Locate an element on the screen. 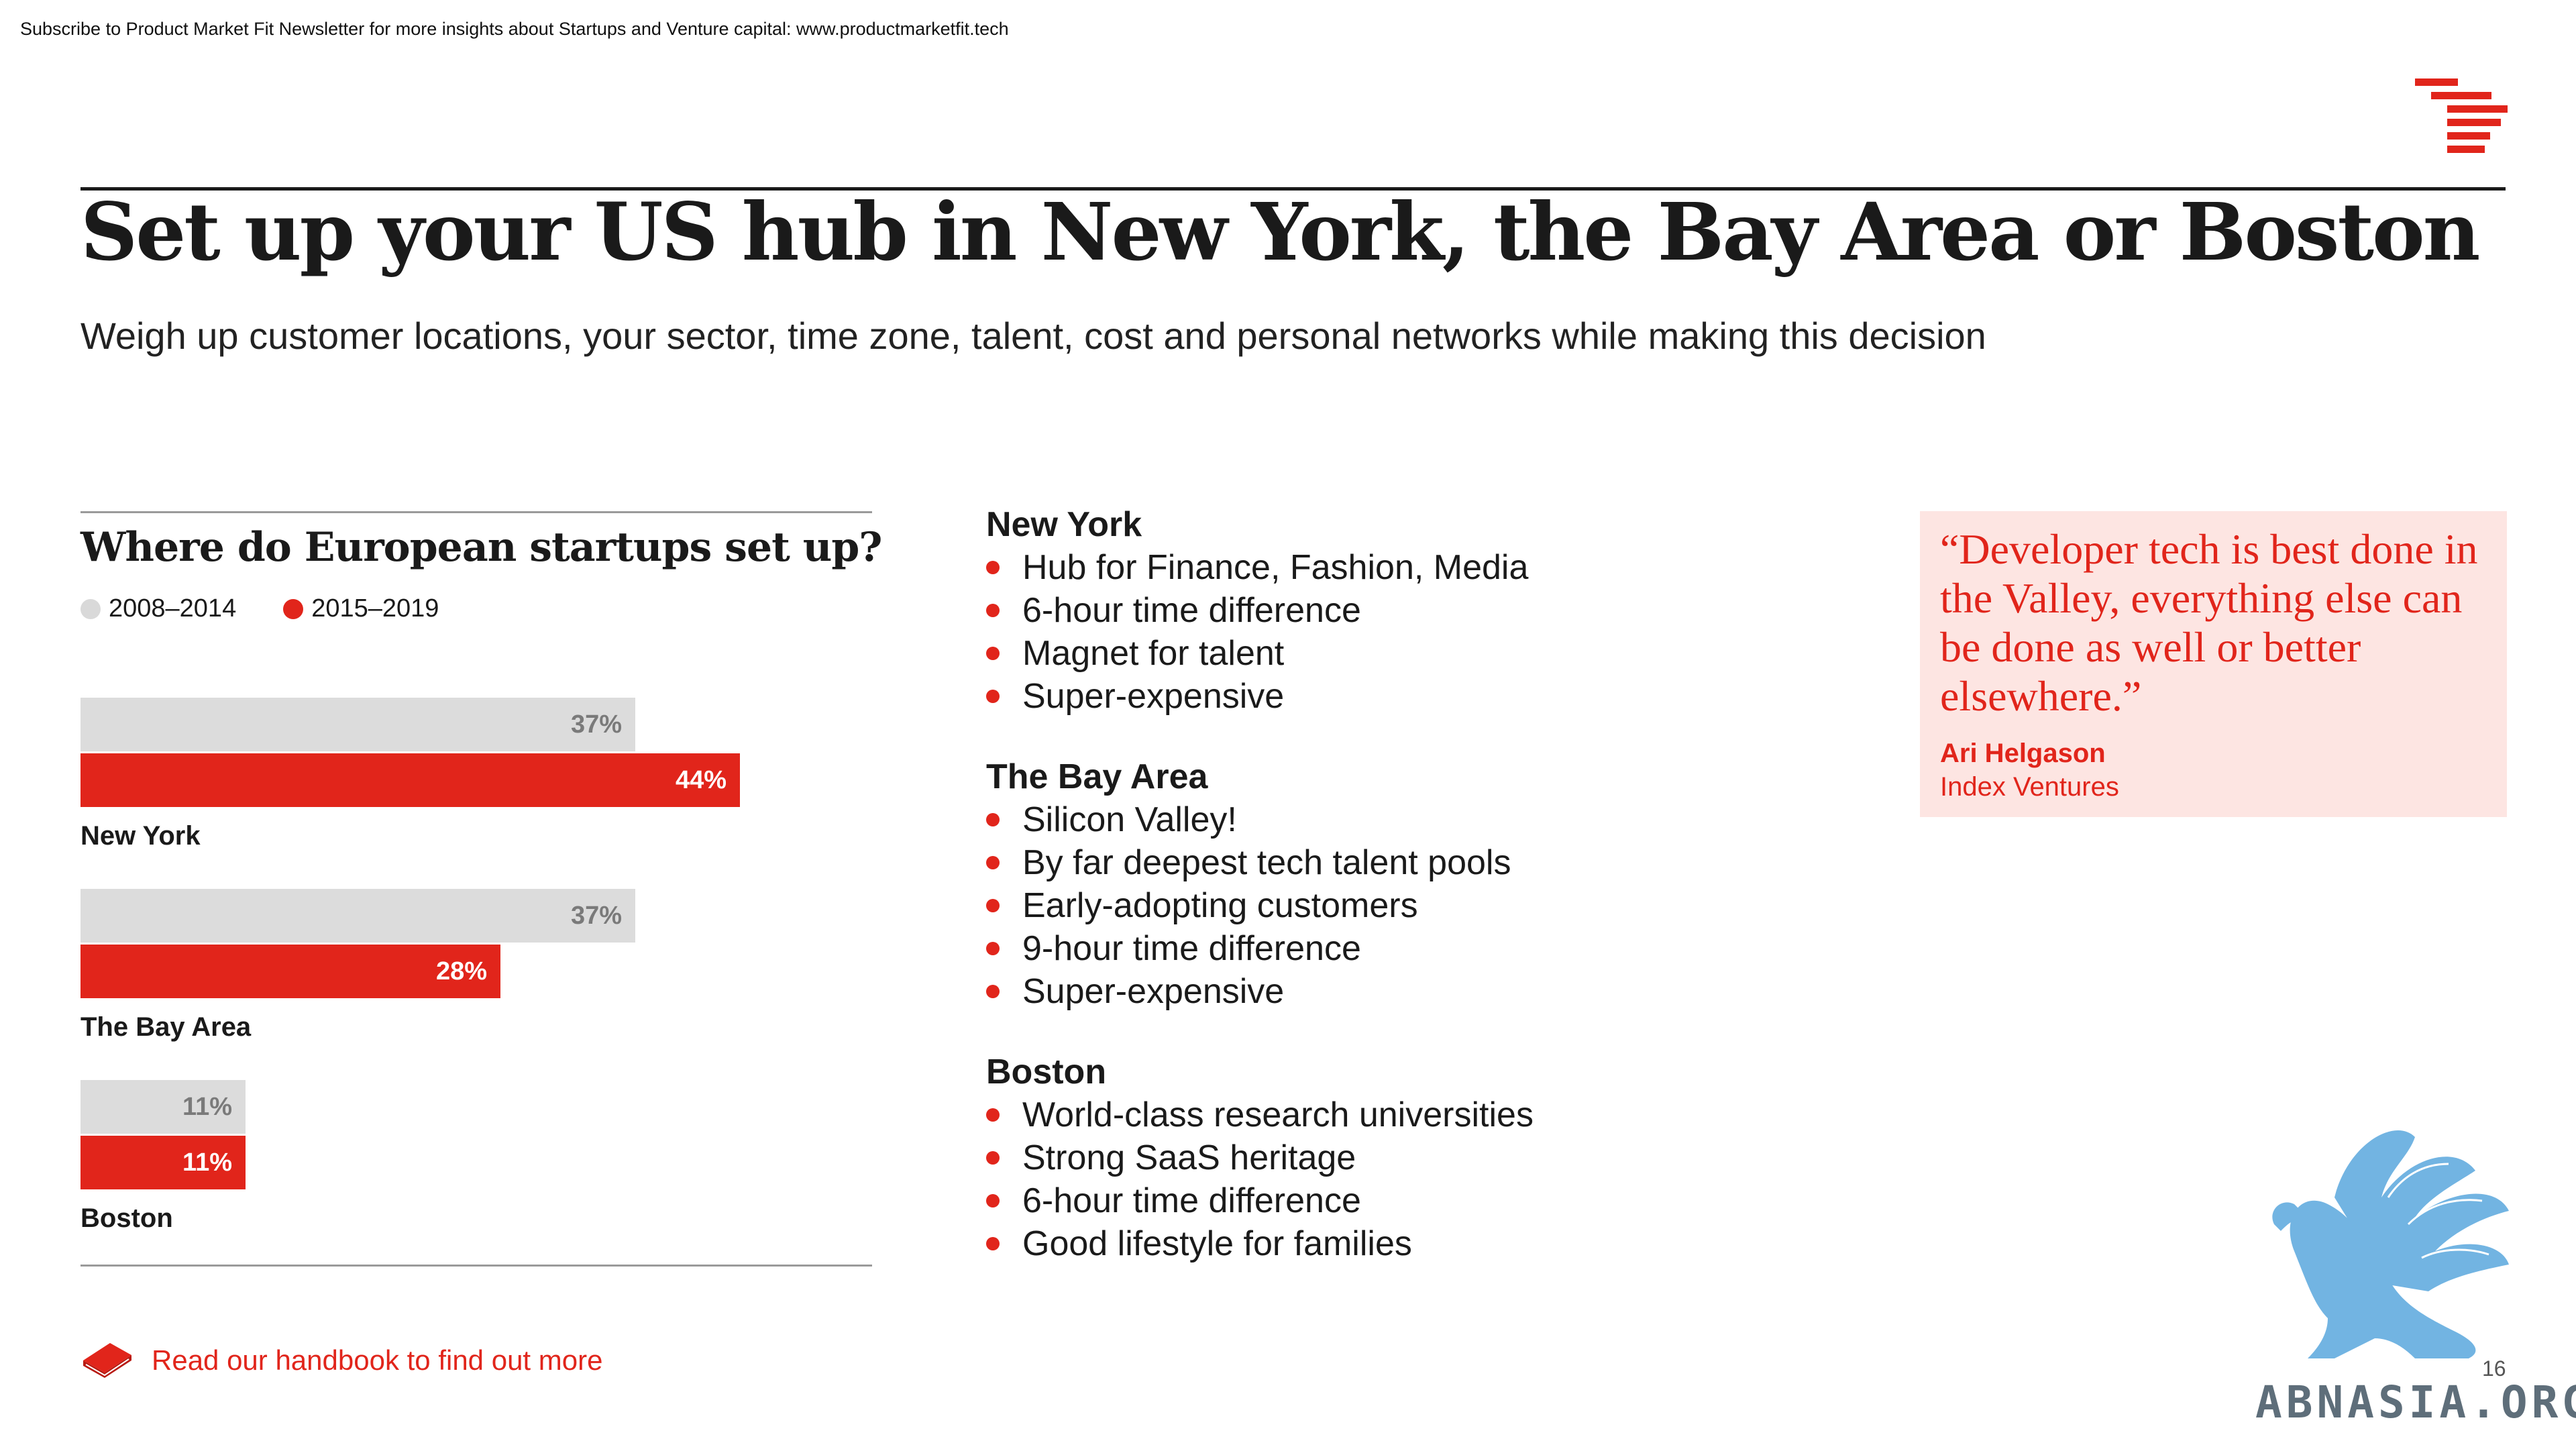  list-item: Strong SaaS heritage is located at coordinates (1422, 1157).